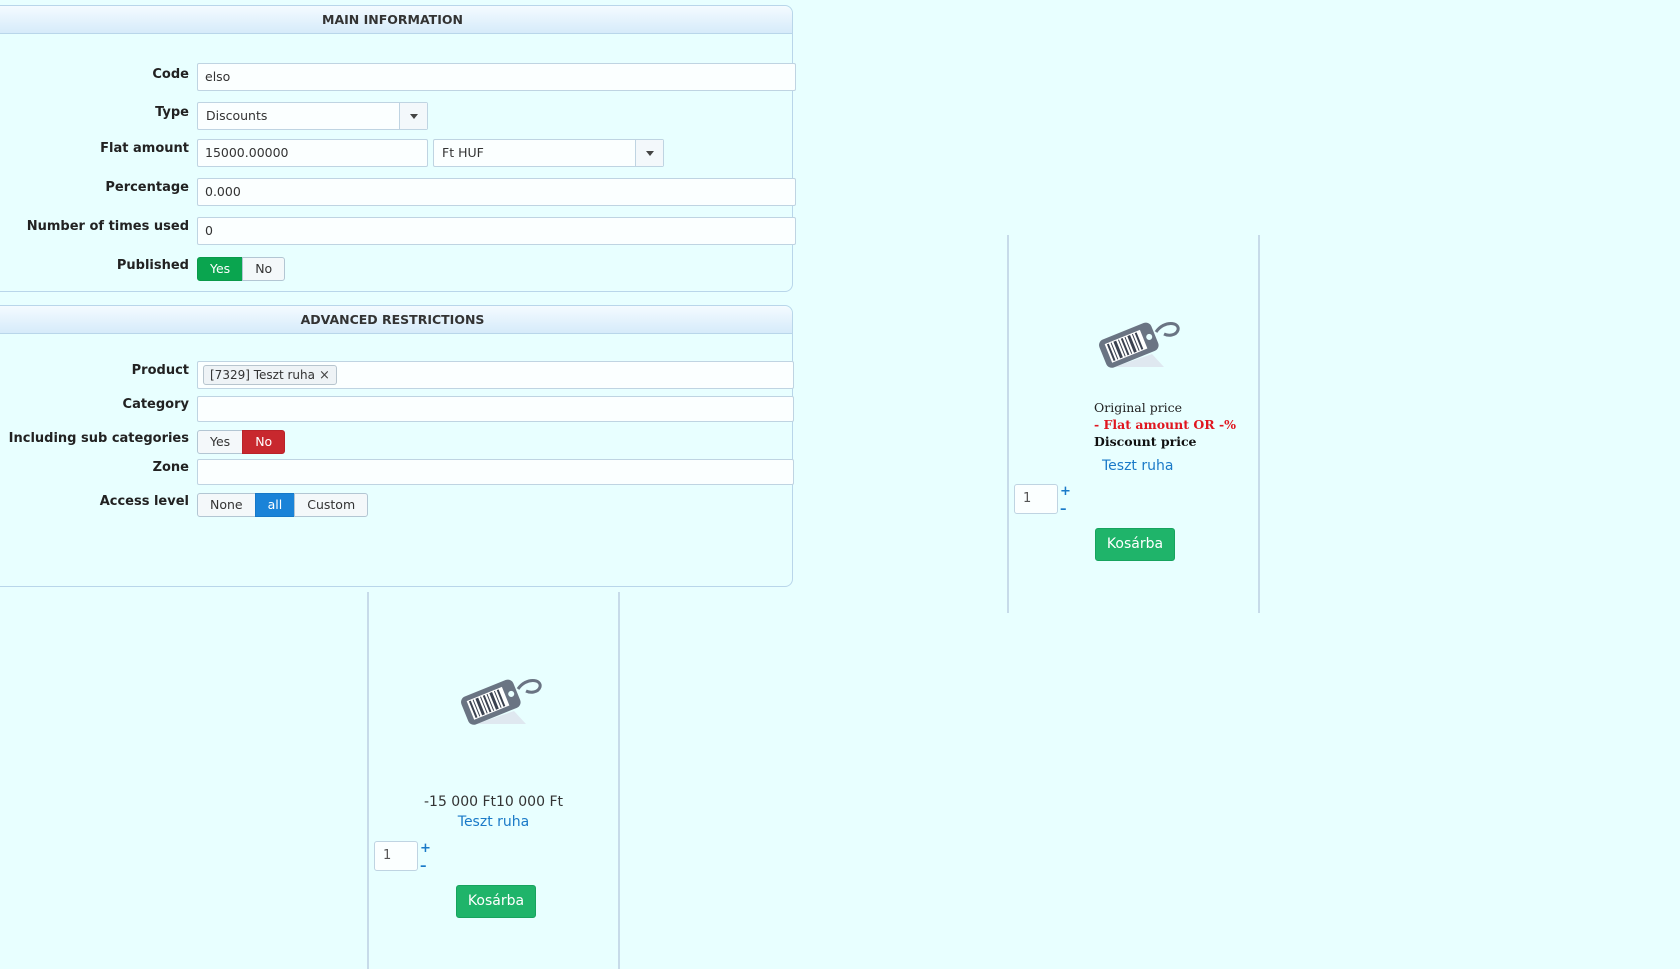  Describe the element at coordinates (331, 505) in the screenshot. I see `access-level-custom-button: Custom` at that location.